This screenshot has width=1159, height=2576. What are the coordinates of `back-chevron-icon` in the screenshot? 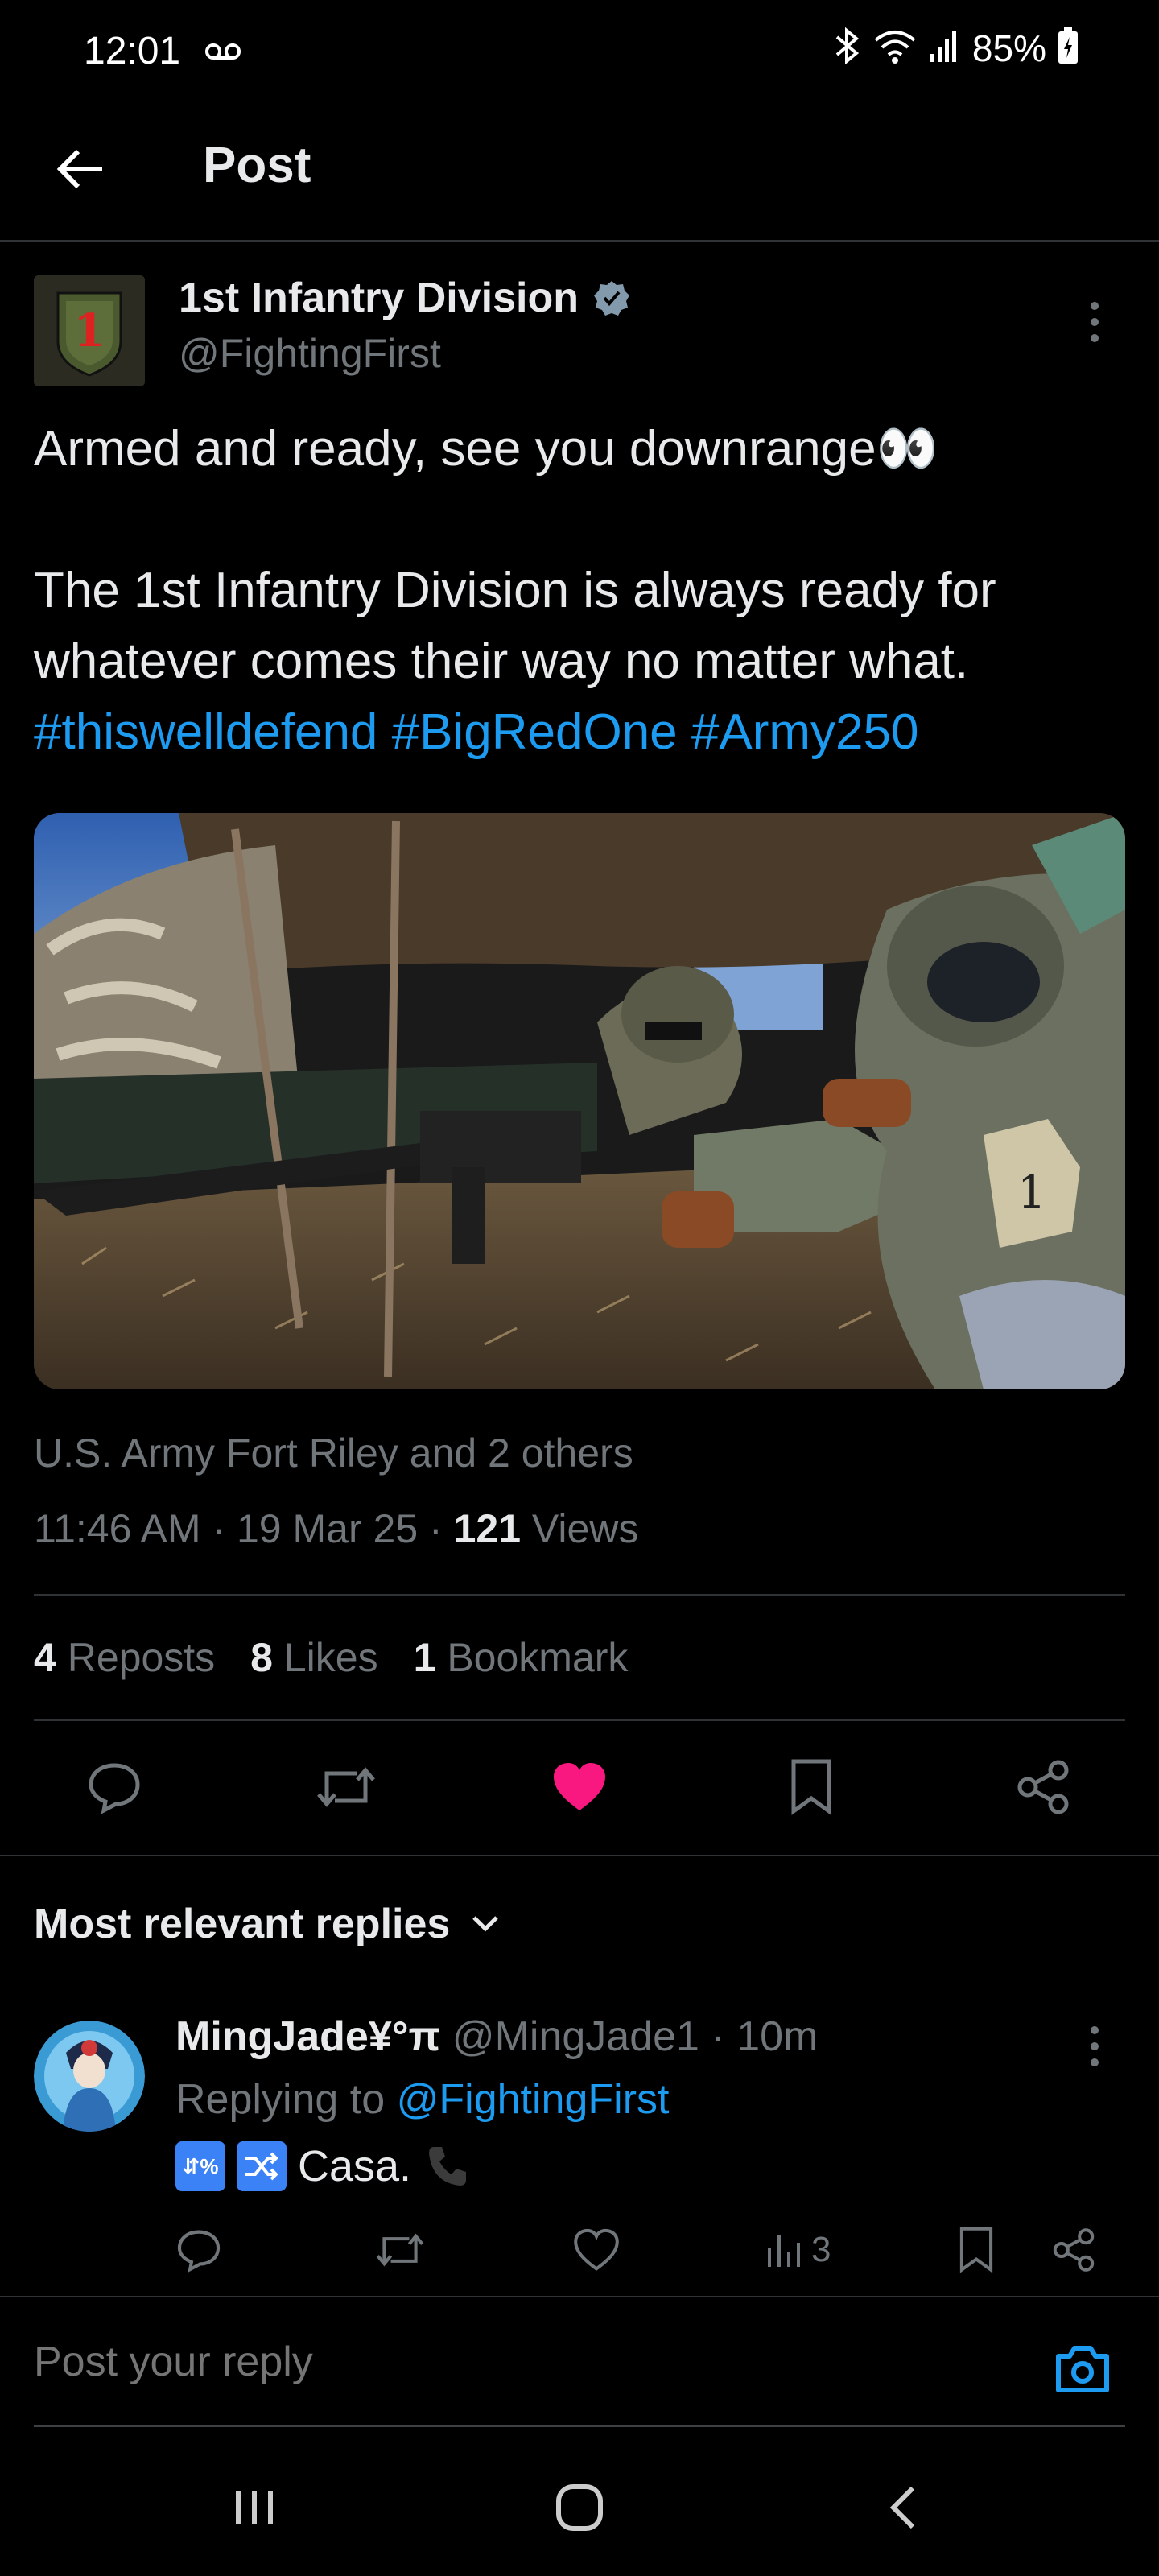 It's located at (902, 2507).